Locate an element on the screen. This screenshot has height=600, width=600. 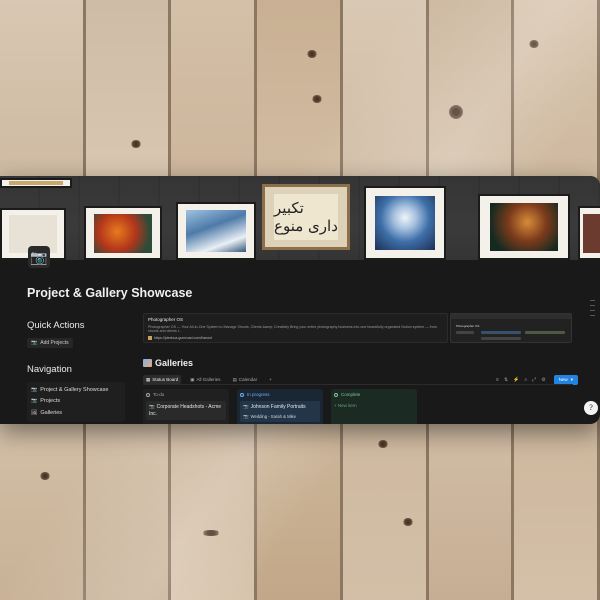
new-item-button: + New item is located at coordinates (374, 405).